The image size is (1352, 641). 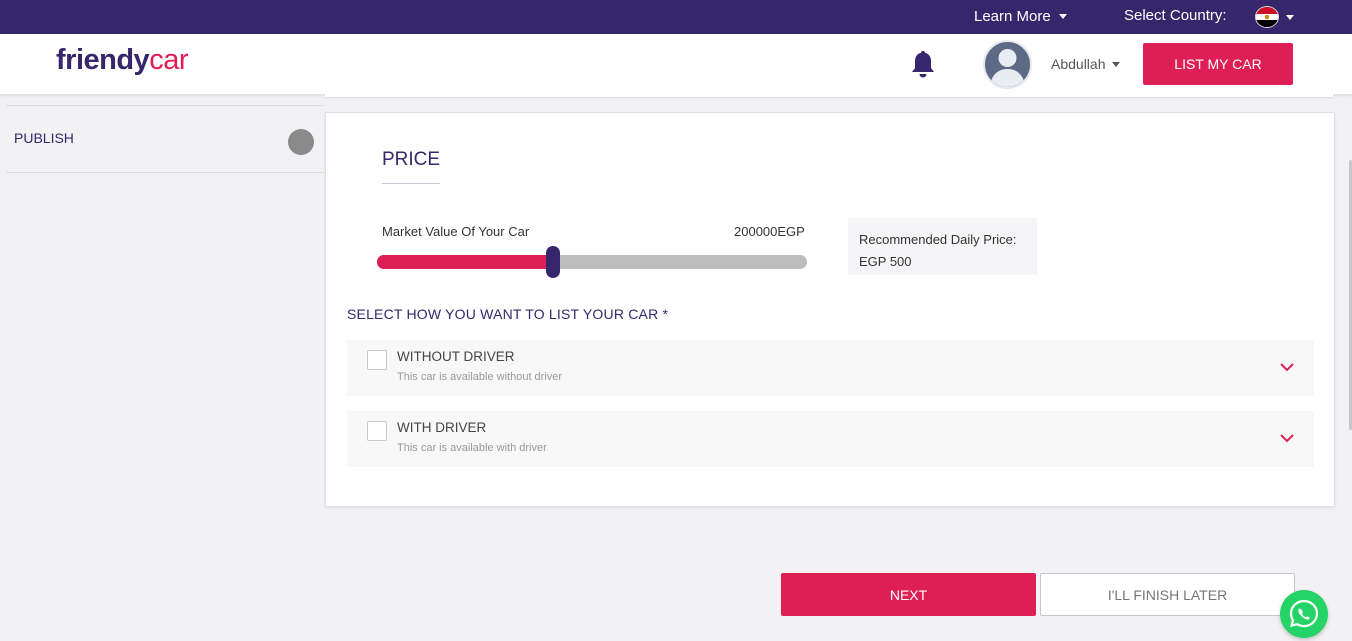 What do you see at coordinates (908, 594) in the screenshot?
I see `next-button: NEXT` at bounding box center [908, 594].